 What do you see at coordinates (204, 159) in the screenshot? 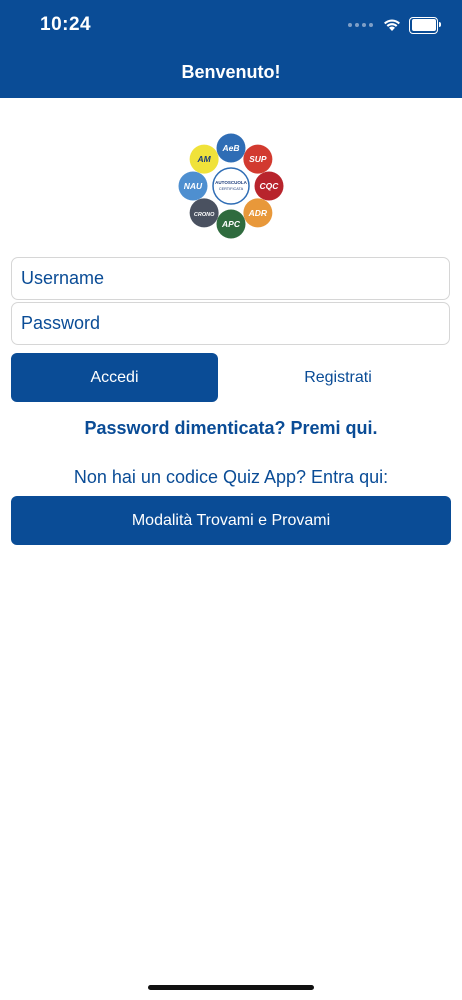
I see `logo-petal-label: AM` at bounding box center [204, 159].